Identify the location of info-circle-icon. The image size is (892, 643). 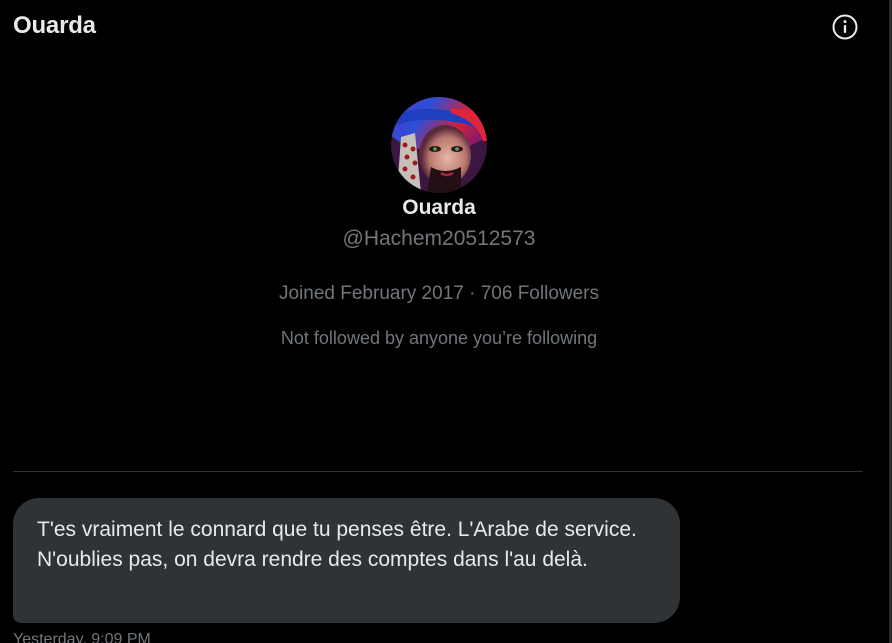
(845, 27).